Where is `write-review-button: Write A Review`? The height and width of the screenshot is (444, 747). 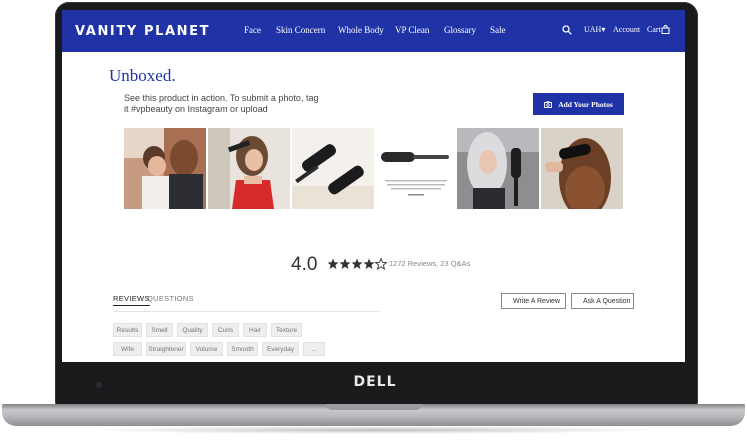 write-review-button: Write A Review is located at coordinates (533, 301).